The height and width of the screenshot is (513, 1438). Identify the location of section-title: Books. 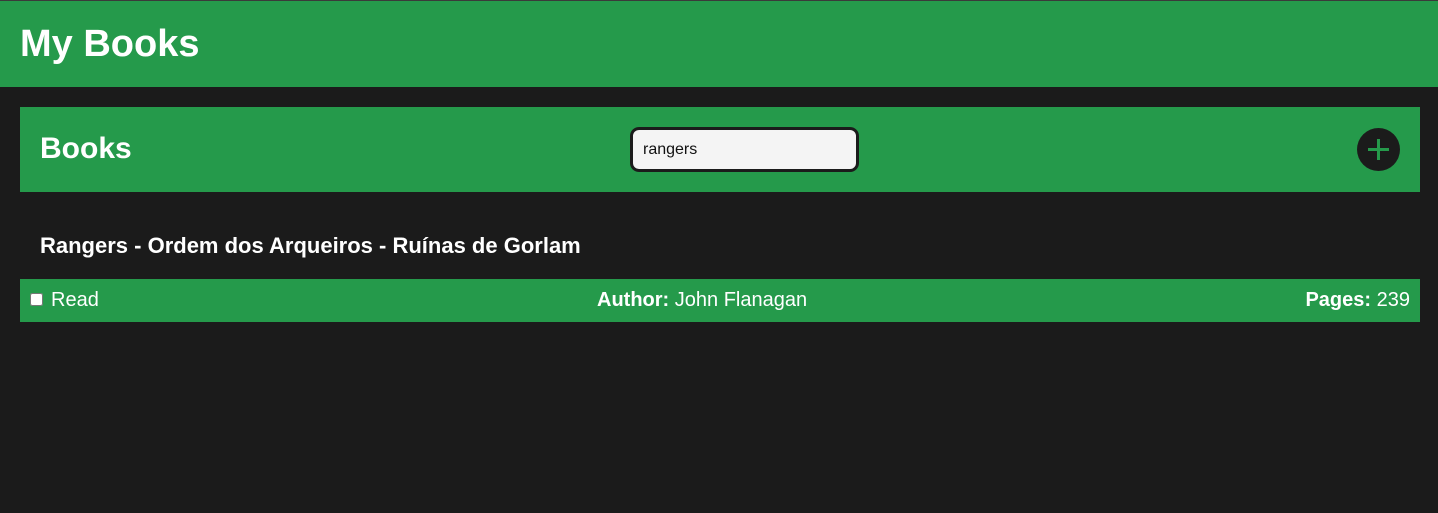
(86, 148).